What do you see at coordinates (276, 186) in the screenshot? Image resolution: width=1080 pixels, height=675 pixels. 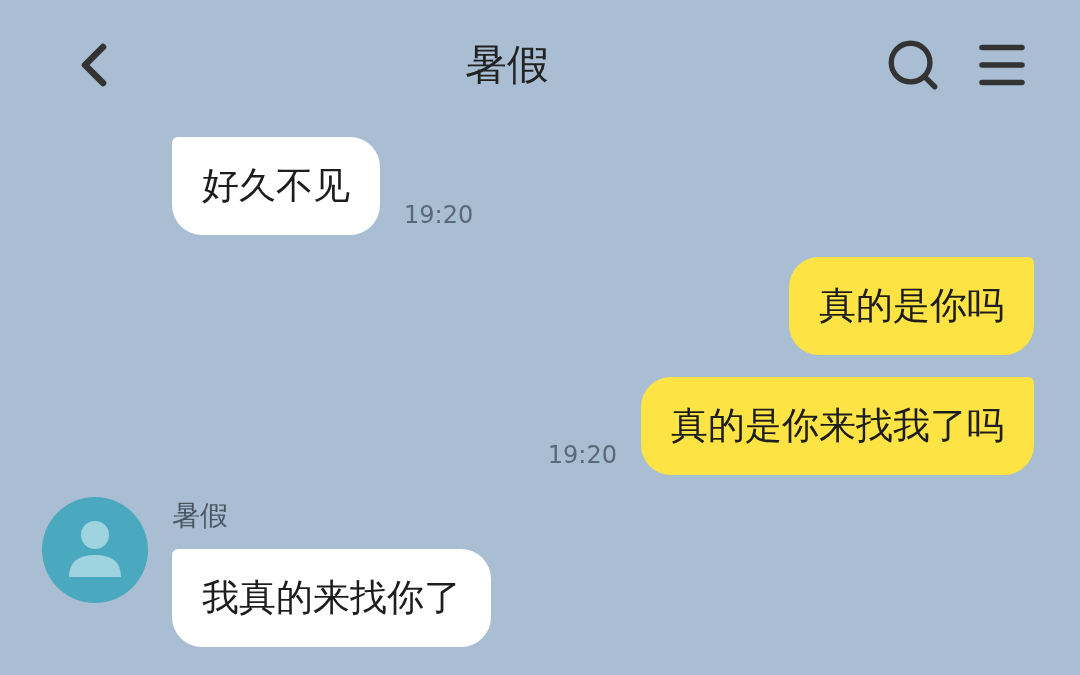 I see `message-bubble: 好久不见` at bounding box center [276, 186].